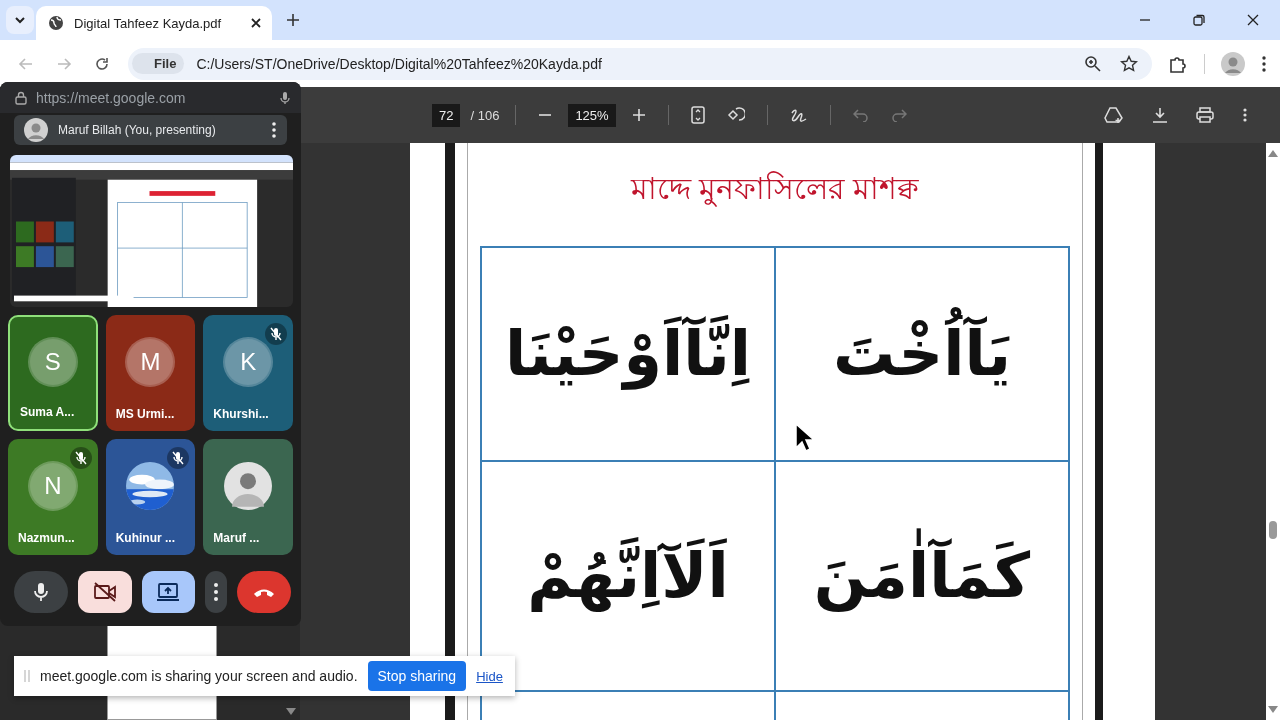  What do you see at coordinates (137, 130) in the screenshot?
I see `presenter-name: Maruf Billah (You, presenting)` at bounding box center [137, 130].